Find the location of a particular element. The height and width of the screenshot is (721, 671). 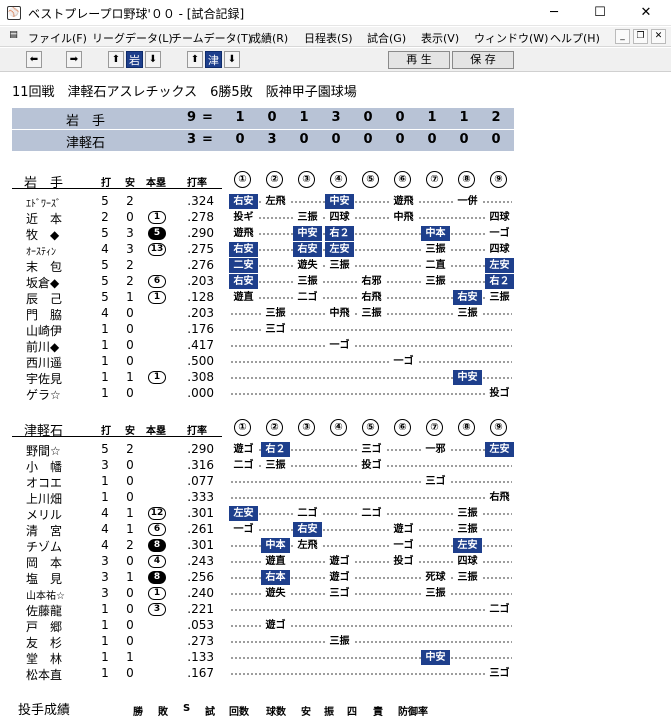

player-row: 牧 ◆ 5 3 5 .290 遊飛 中安 右２ 中本 一ゴ is located at coordinates (335, 234).